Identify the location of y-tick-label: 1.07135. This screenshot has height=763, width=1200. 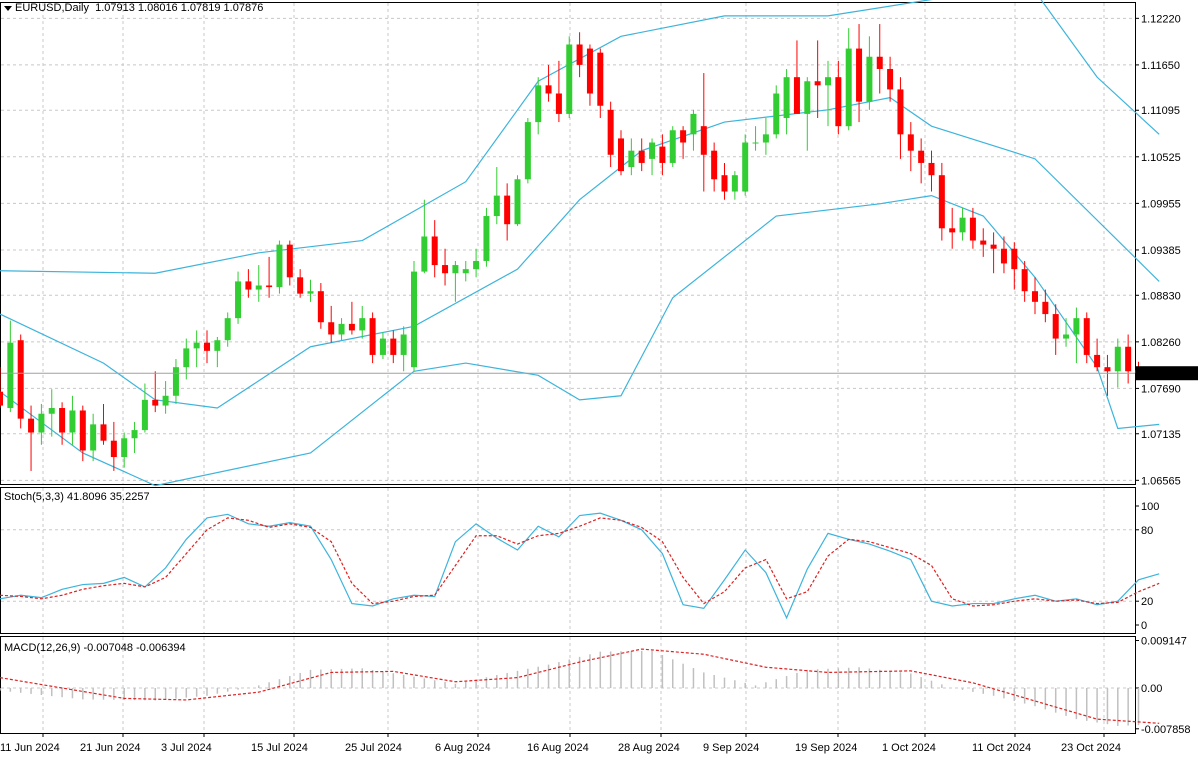
(1161, 435).